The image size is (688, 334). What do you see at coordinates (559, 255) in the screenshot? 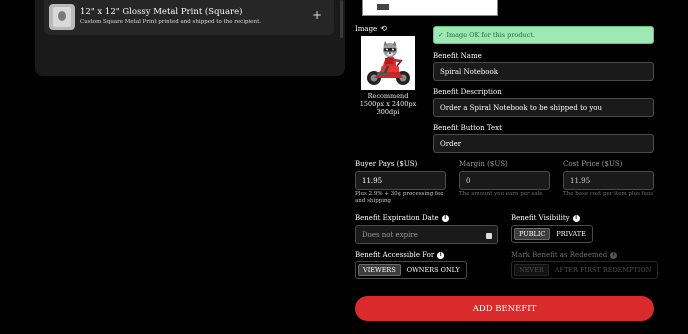
I see `mark-redeemed-label-text: Mark Benefit as Redeemed` at bounding box center [559, 255].